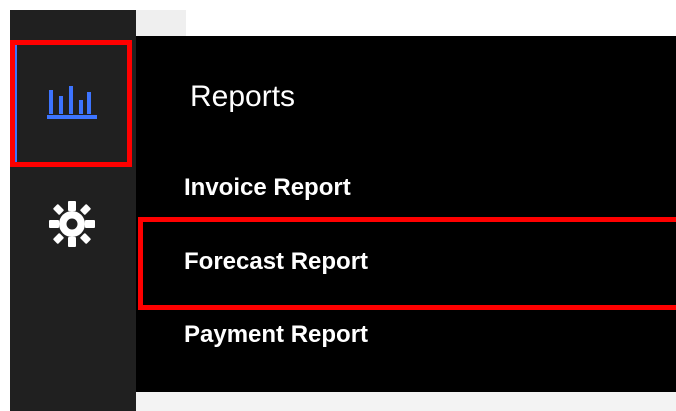  I want to click on payment-report-item: Payment Report, so click(276, 335).